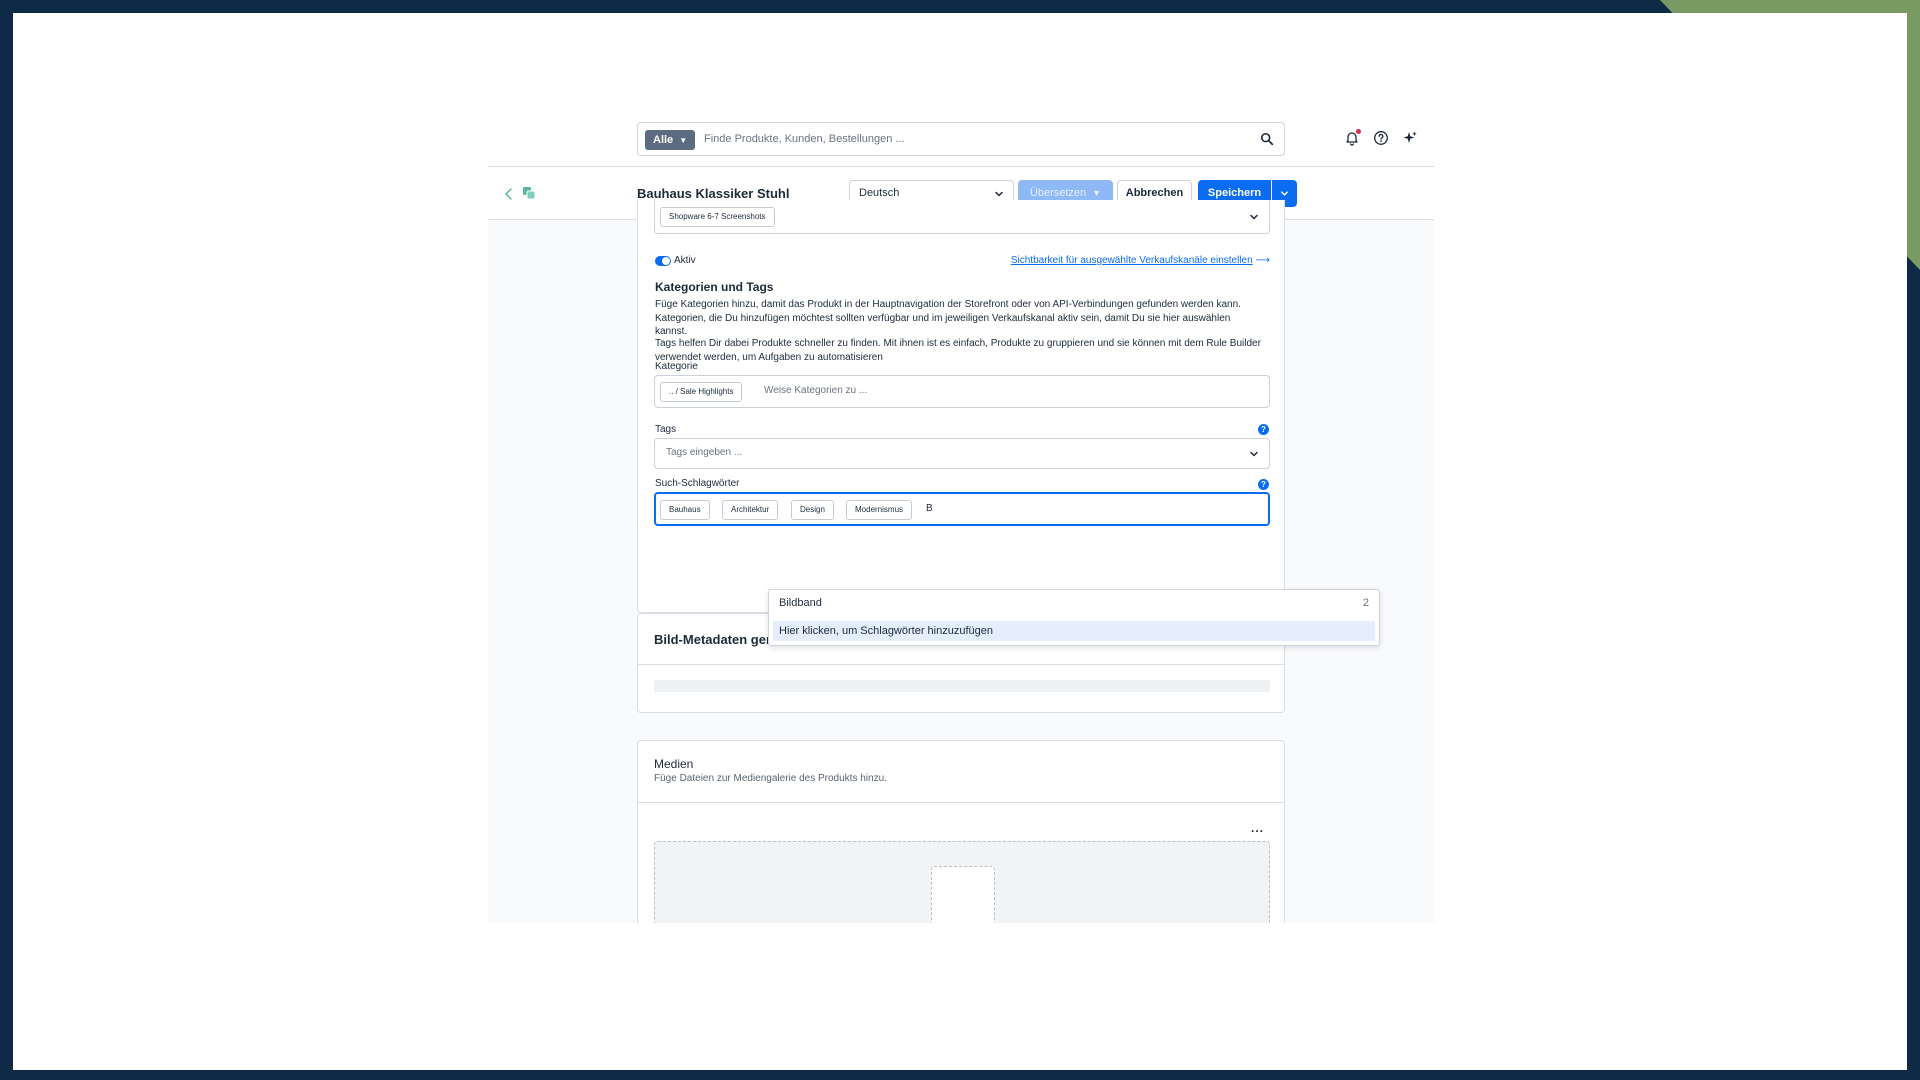 This screenshot has height=1080, width=1920. I want to click on keyword-chip: Architektur, so click(750, 510).